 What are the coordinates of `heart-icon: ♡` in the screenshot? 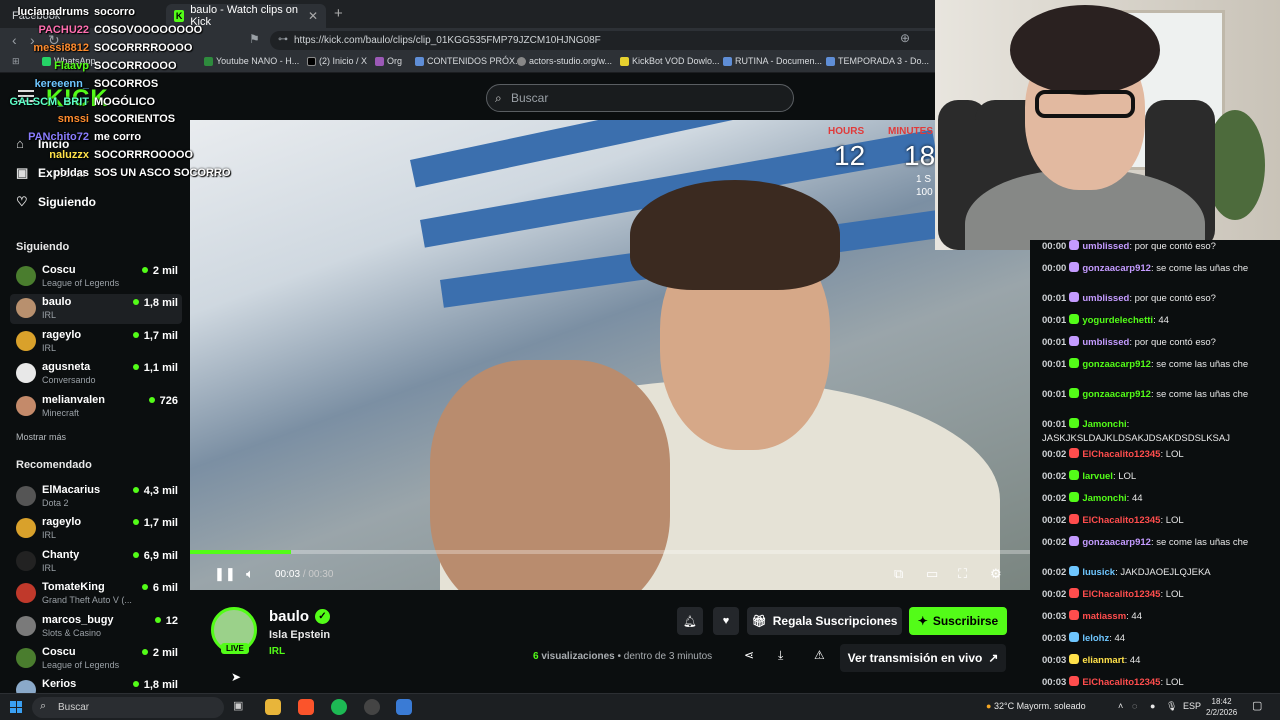 It's located at (22, 201).